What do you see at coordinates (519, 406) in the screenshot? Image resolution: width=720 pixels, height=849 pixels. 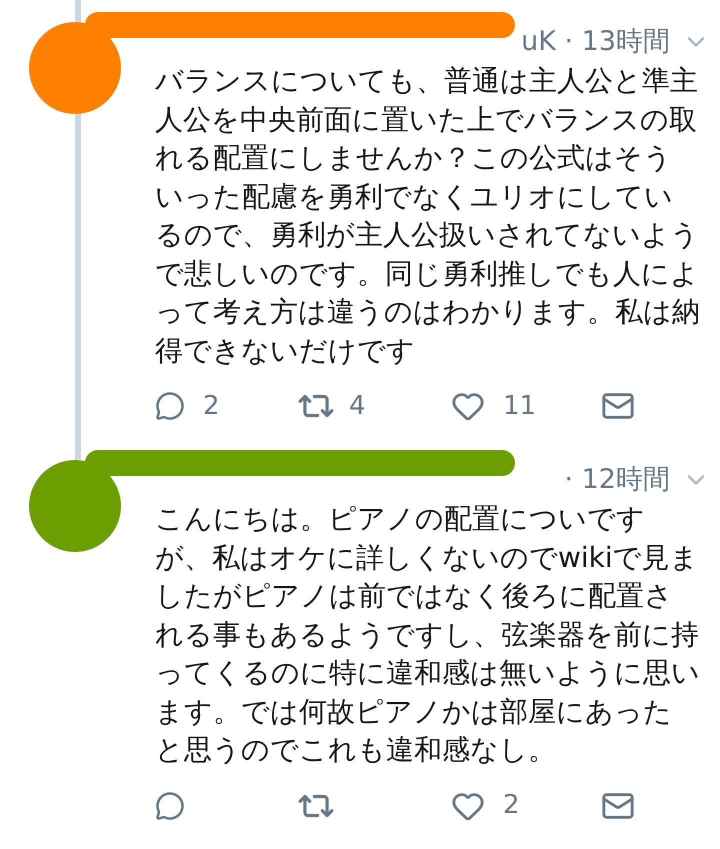 I see `like-count: 11` at bounding box center [519, 406].